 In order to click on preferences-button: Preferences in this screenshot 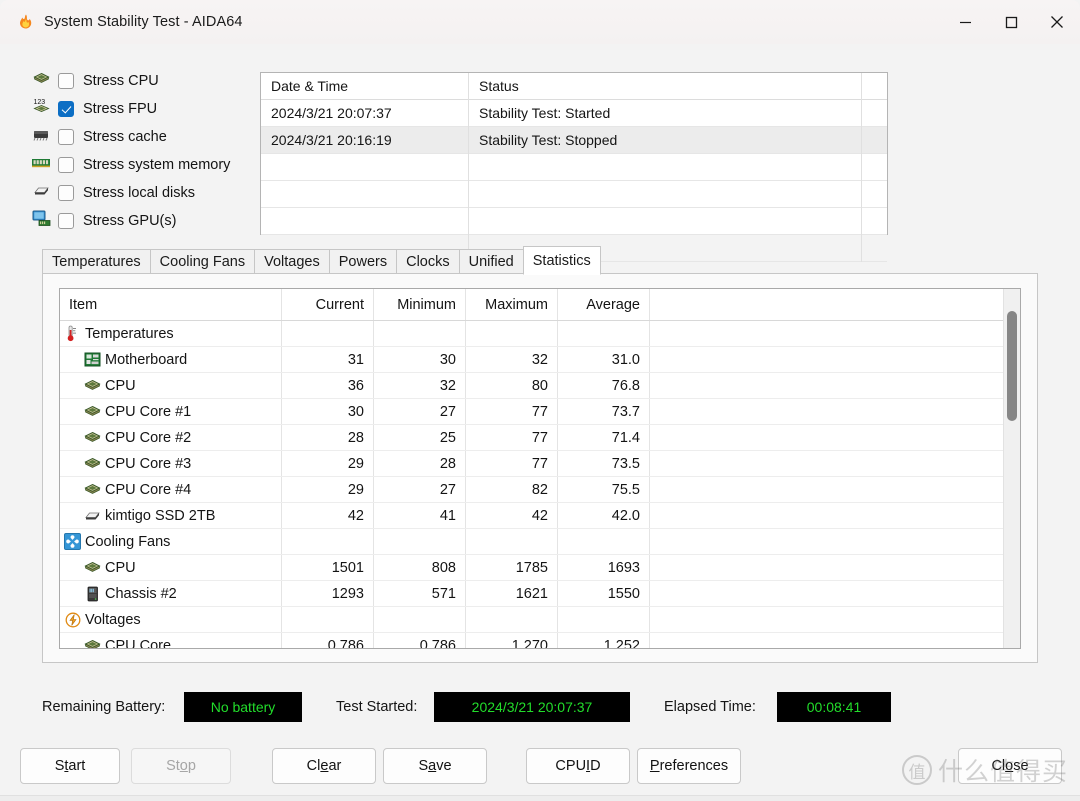, I will do `click(689, 766)`.